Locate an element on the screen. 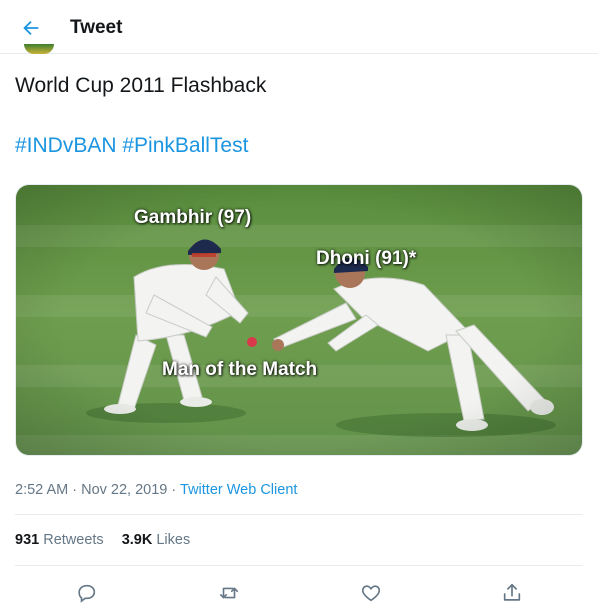  heart-icon is located at coordinates (371, 593).